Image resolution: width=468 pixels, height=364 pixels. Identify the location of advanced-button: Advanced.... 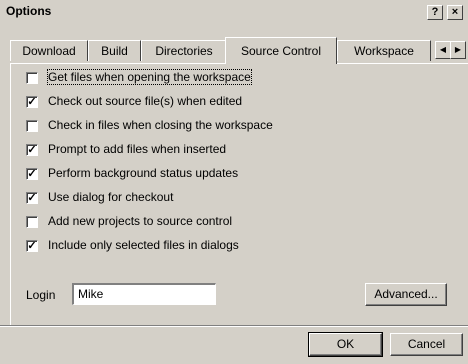
(406, 294).